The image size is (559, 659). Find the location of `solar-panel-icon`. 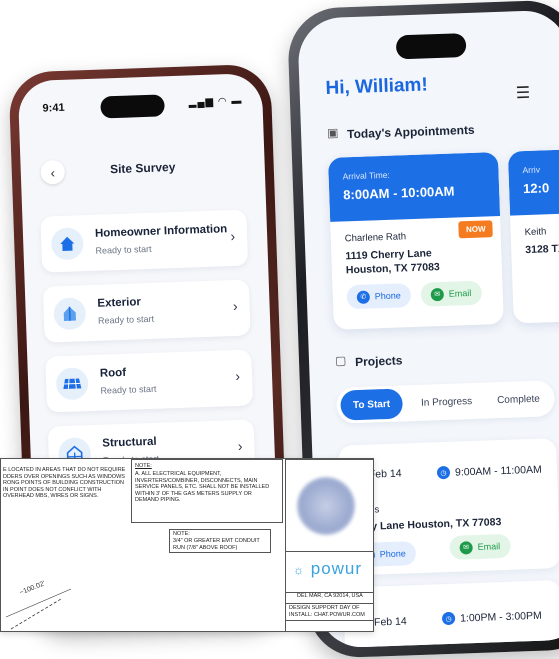

solar-panel-icon is located at coordinates (72, 384).